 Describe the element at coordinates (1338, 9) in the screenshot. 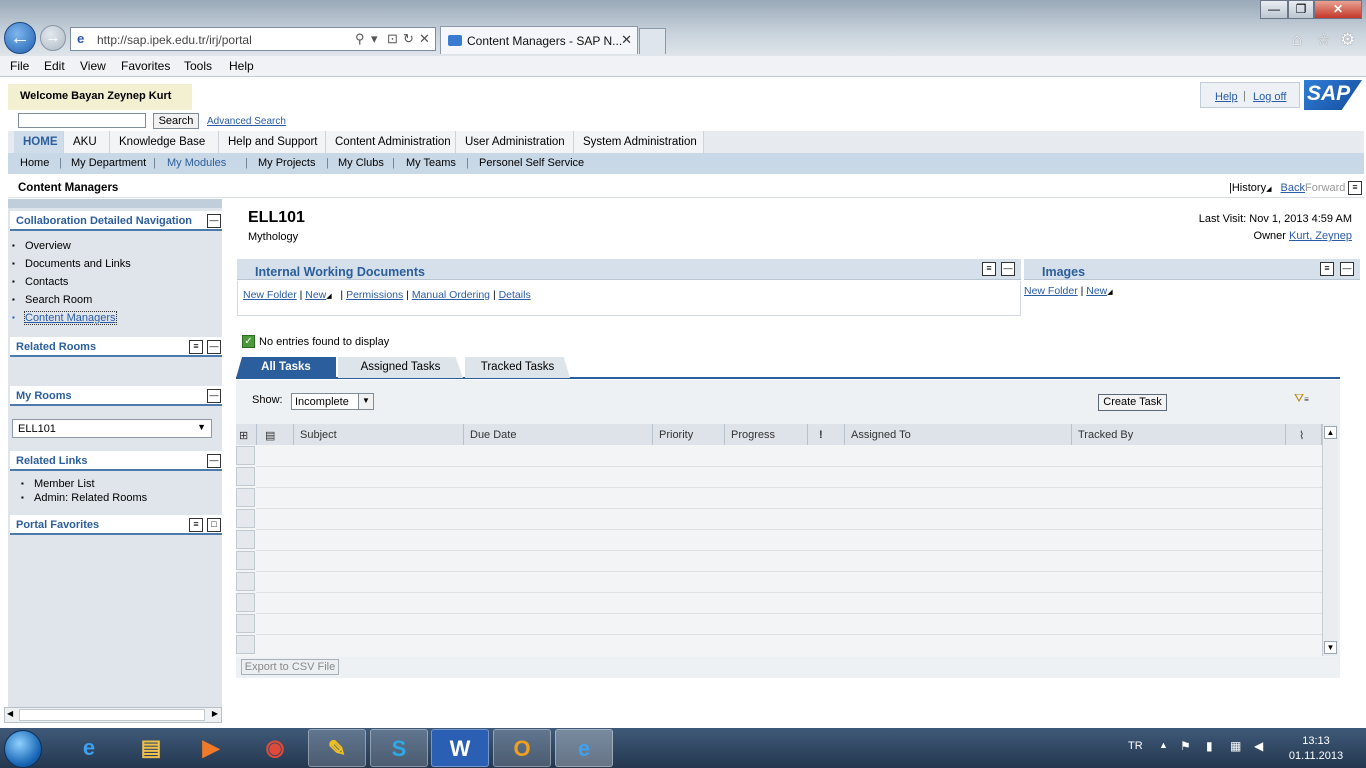

I see `close-window-button: ✕` at that location.